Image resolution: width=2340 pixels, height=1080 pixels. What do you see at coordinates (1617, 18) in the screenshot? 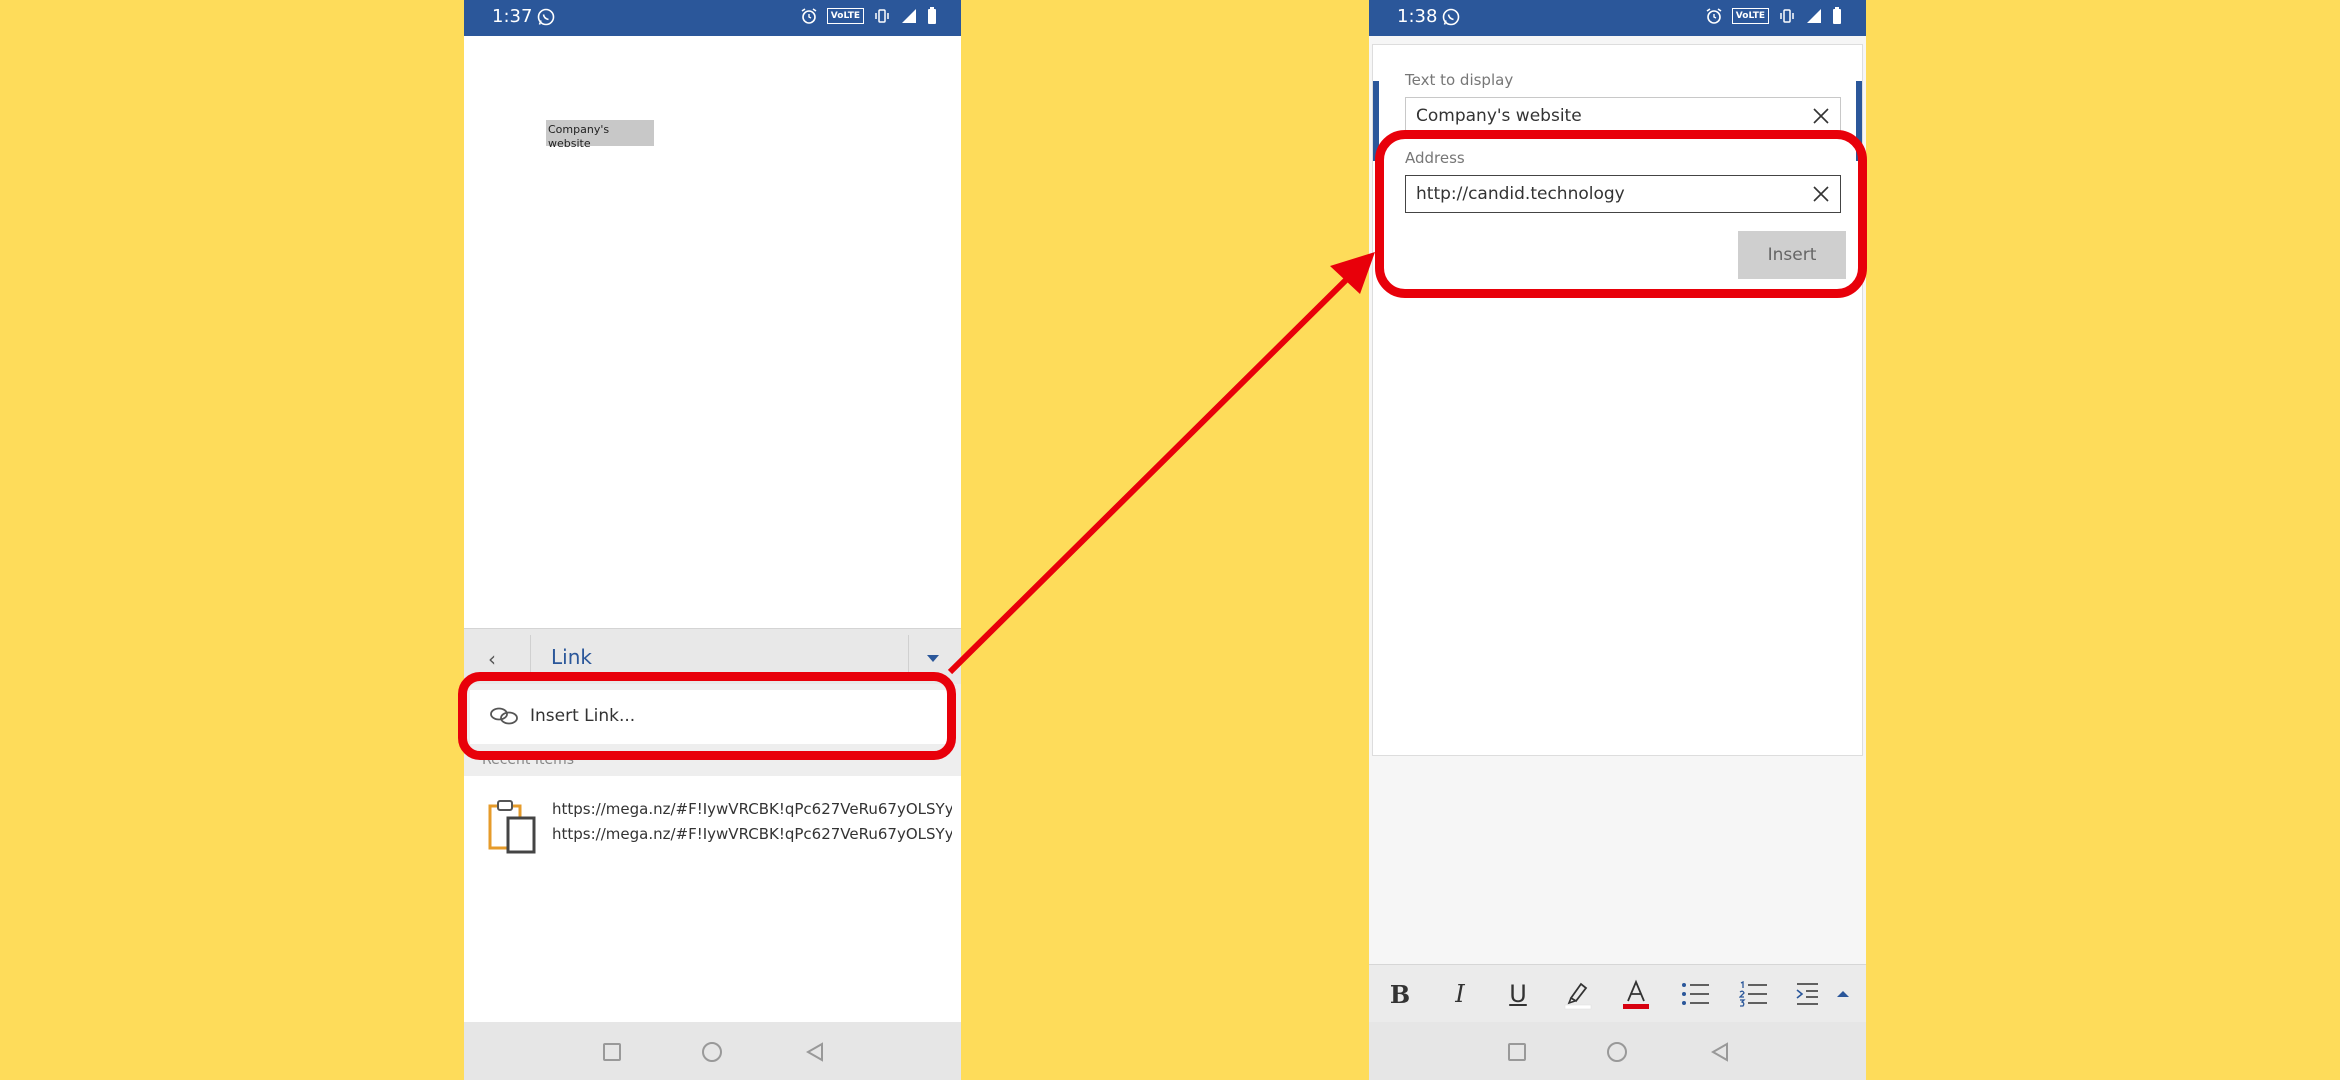
I see `status-bar: 1:38 VoLTE` at bounding box center [1617, 18].